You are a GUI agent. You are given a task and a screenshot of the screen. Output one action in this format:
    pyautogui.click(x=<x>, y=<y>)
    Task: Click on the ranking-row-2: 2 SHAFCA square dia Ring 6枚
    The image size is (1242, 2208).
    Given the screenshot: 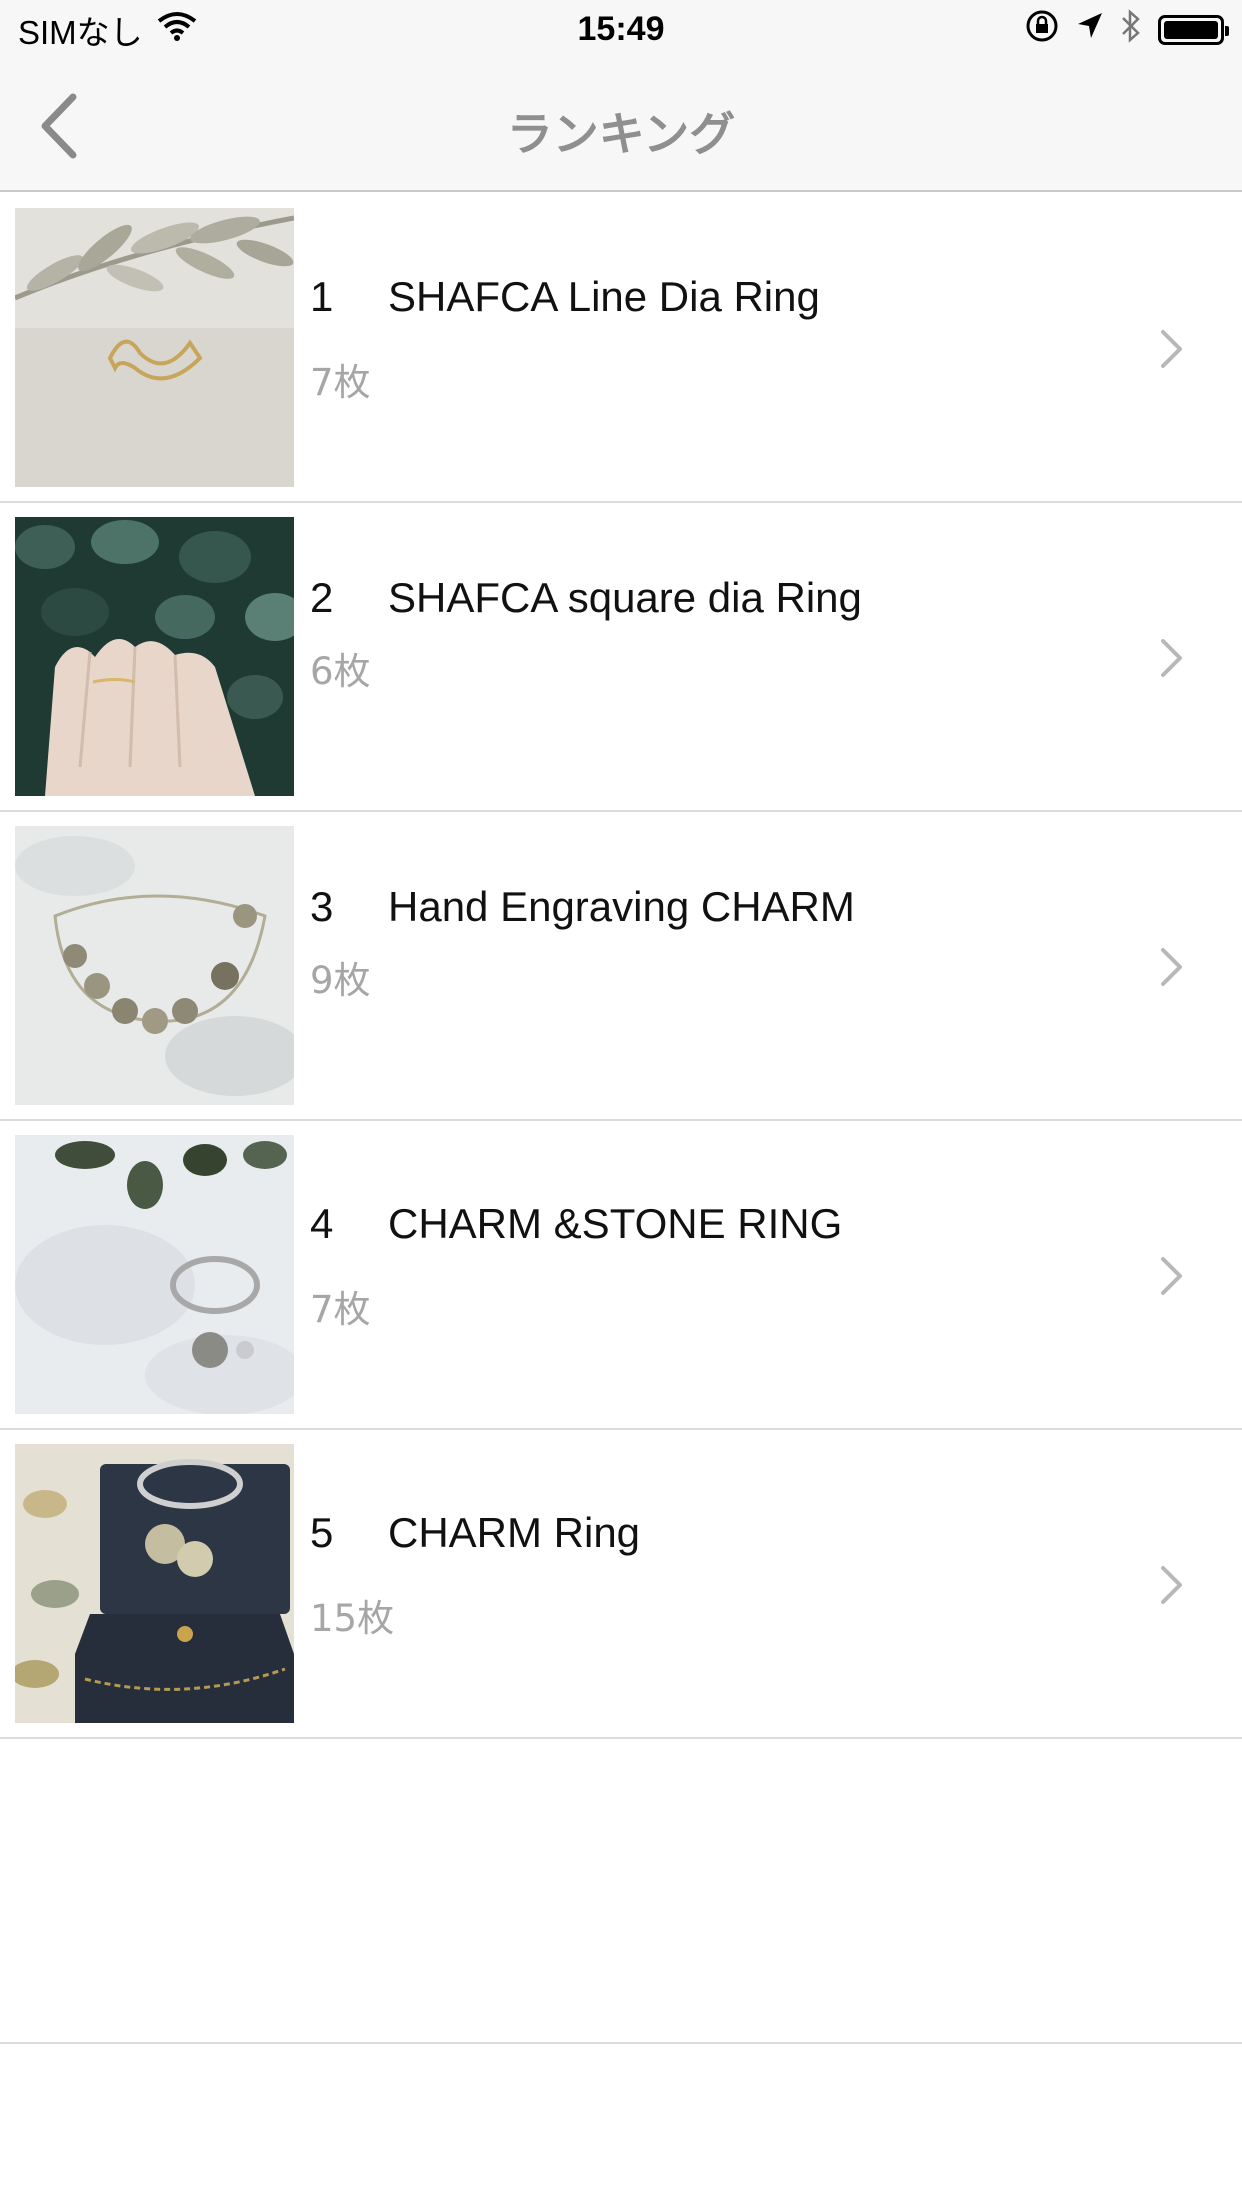 What is the action you would take?
    pyautogui.click(x=621, y=657)
    